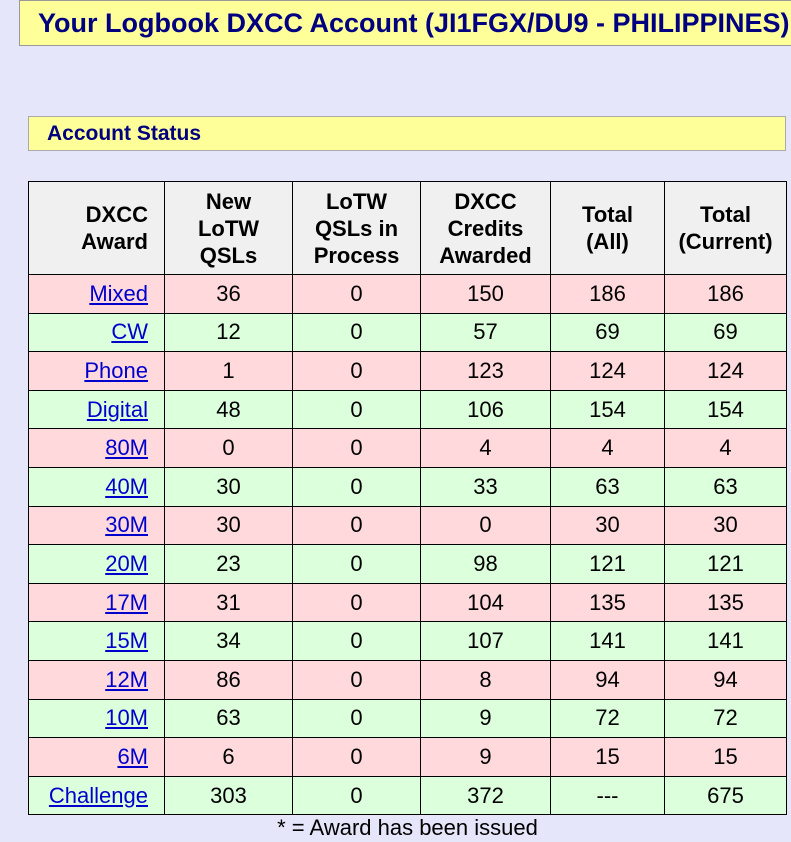 This screenshot has width=791, height=842. I want to click on cell-credits: 107, so click(485, 641).